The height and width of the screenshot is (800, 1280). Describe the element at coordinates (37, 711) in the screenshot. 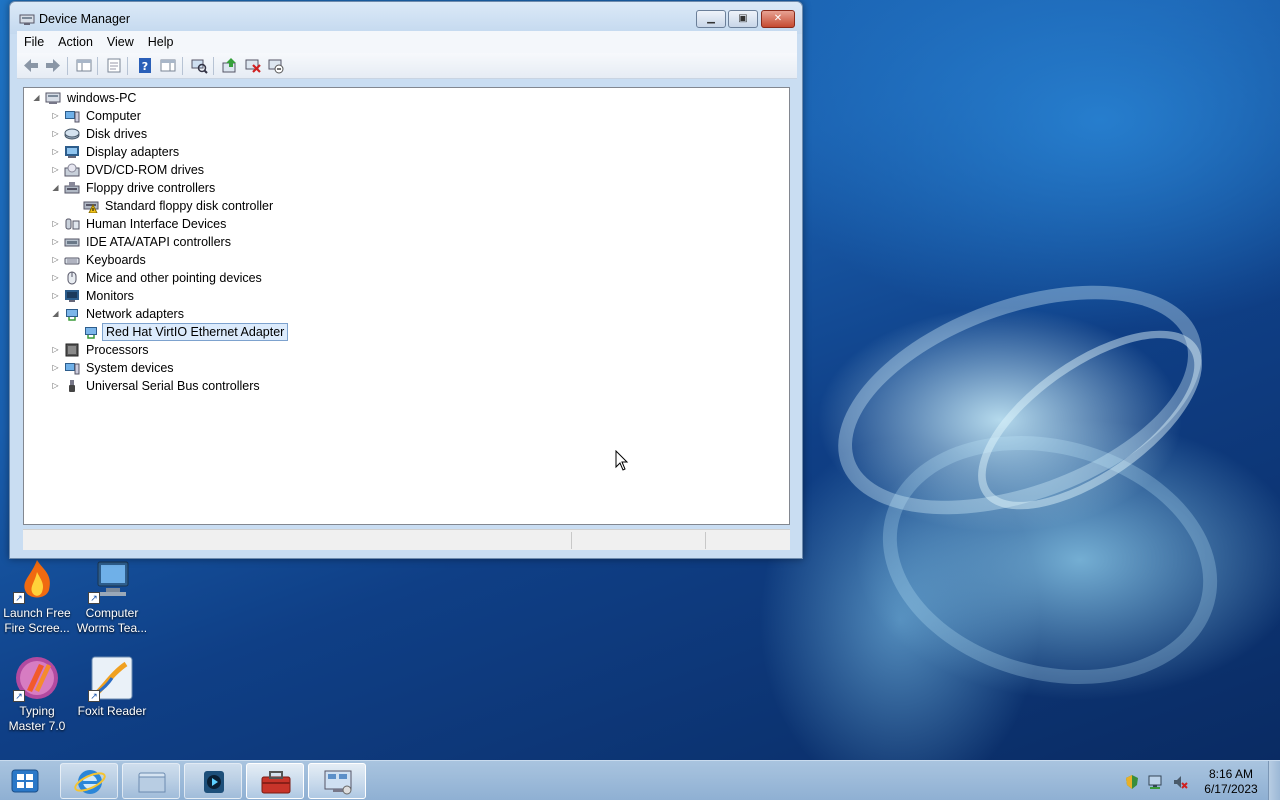

I see `desktop-icon-label: Typing` at that location.